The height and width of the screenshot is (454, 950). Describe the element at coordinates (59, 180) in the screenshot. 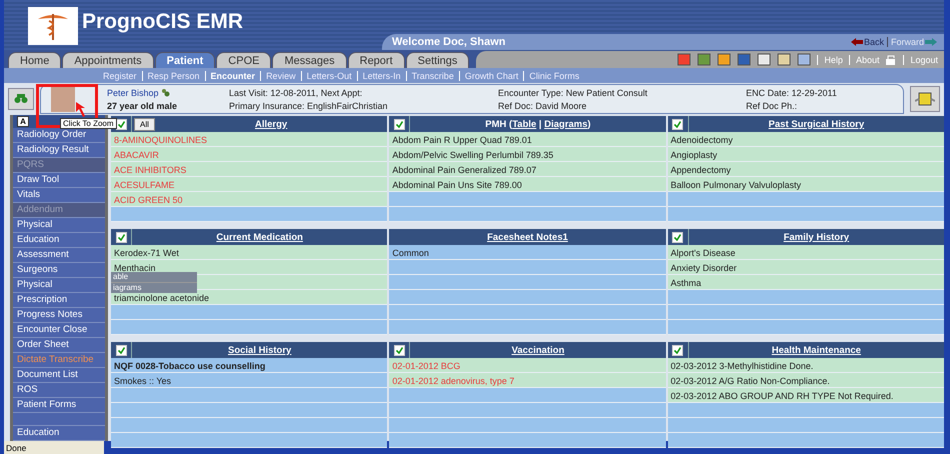

I see `sidebar-item: Draw Tool` at that location.